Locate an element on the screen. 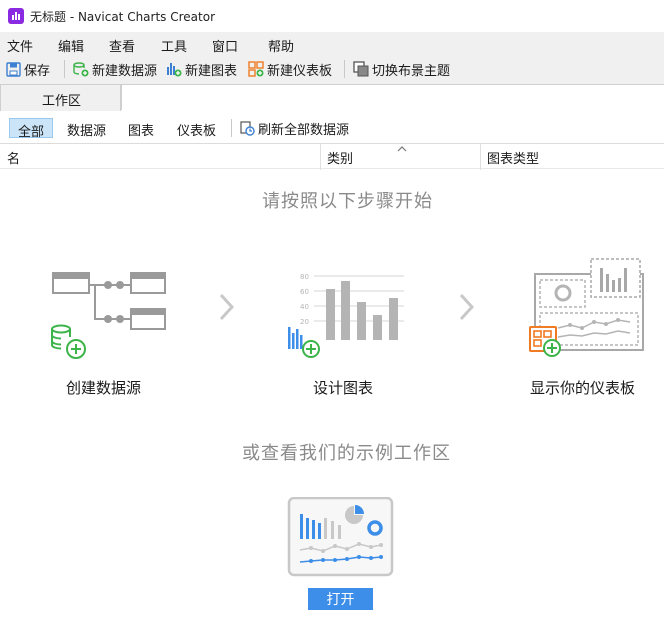  filter-bar: 全部 数据源 图表 仪表板 刷新全部数据源 is located at coordinates (332, 127).